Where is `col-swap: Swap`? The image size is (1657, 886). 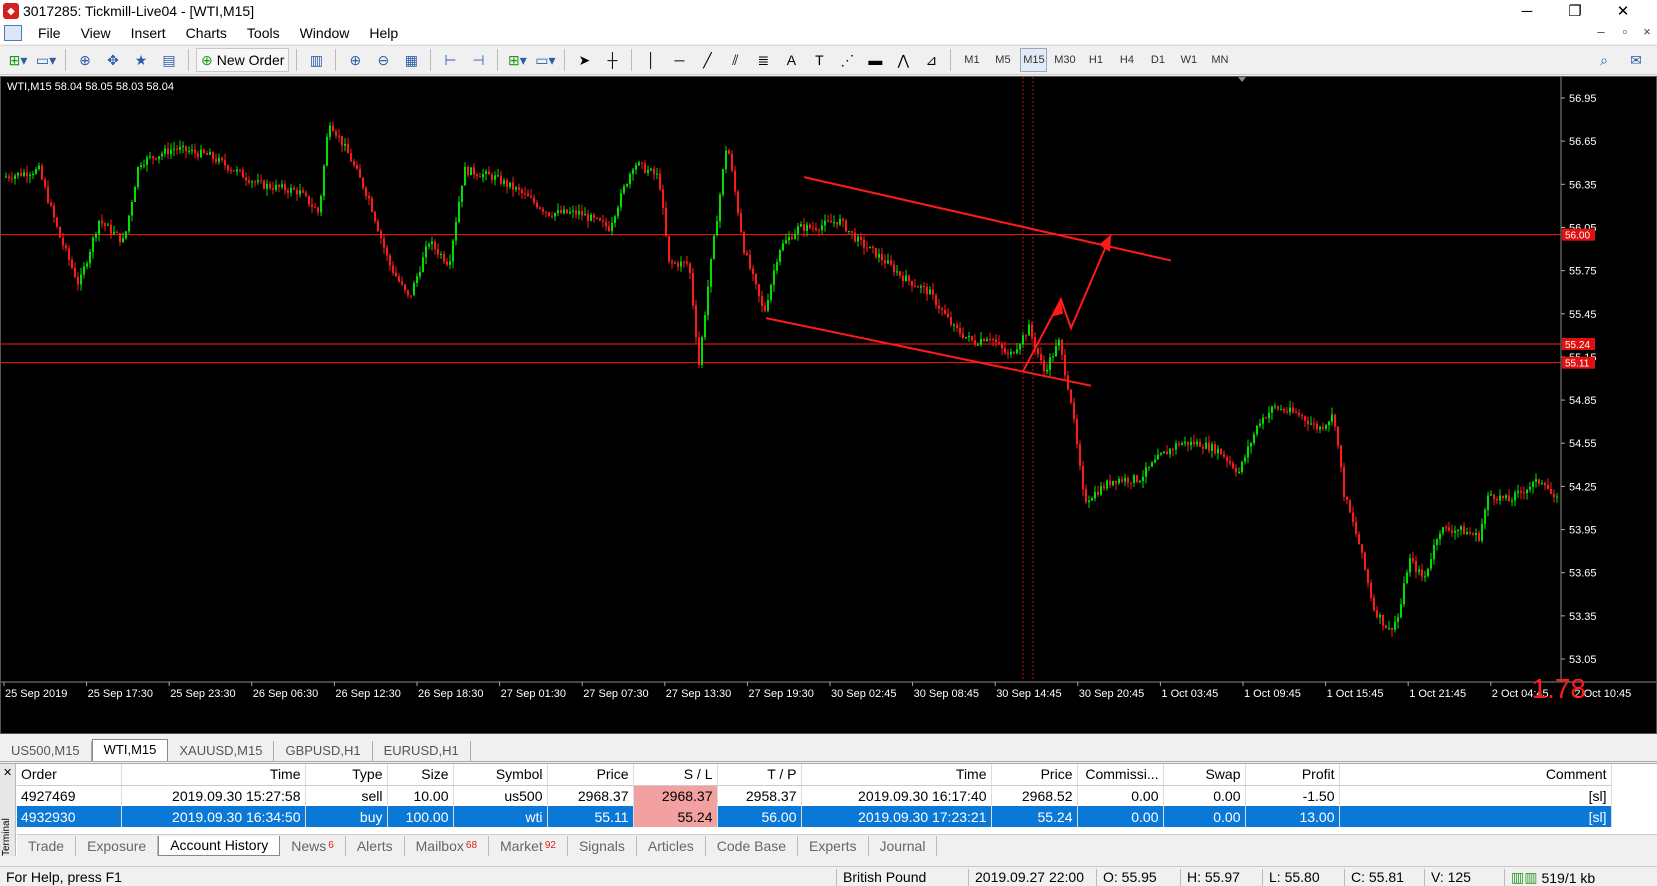 col-swap: Swap is located at coordinates (1204, 775).